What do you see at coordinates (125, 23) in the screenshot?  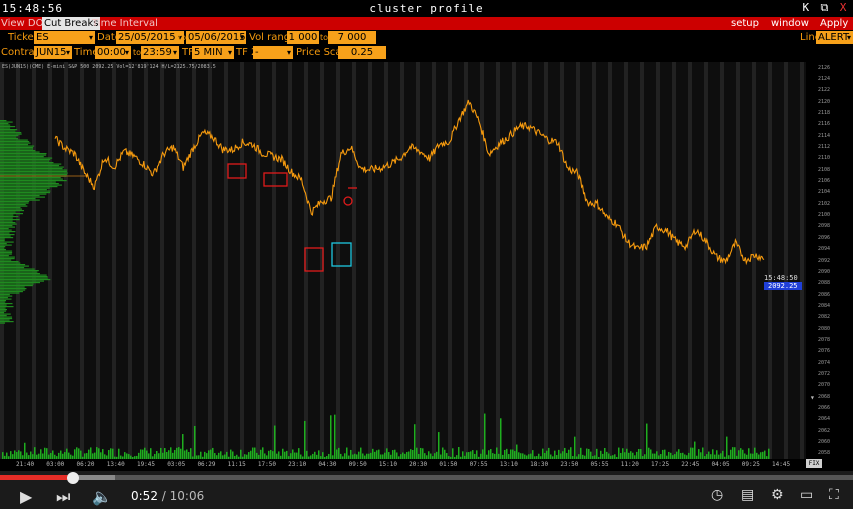 I see `menu-time-interval: Time Interval` at bounding box center [125, 23].